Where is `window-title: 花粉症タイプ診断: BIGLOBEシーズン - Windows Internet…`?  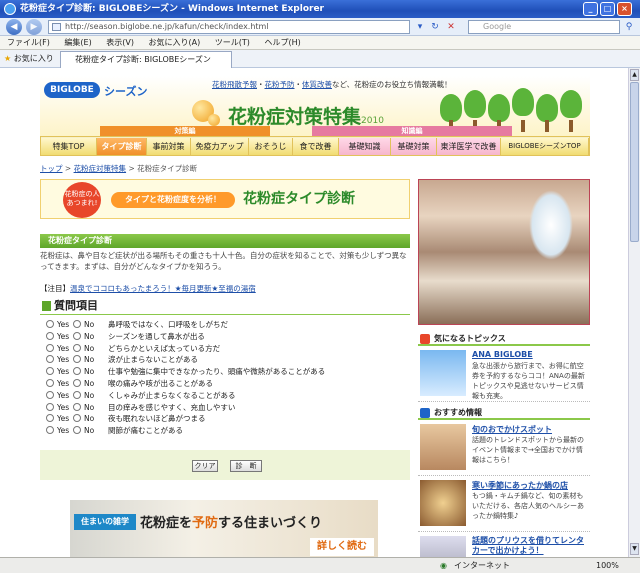
window-title: 花粉症タイプ診断: BIGLOBEシーズン - Windows Internet… is located at coordinates (172, 9).